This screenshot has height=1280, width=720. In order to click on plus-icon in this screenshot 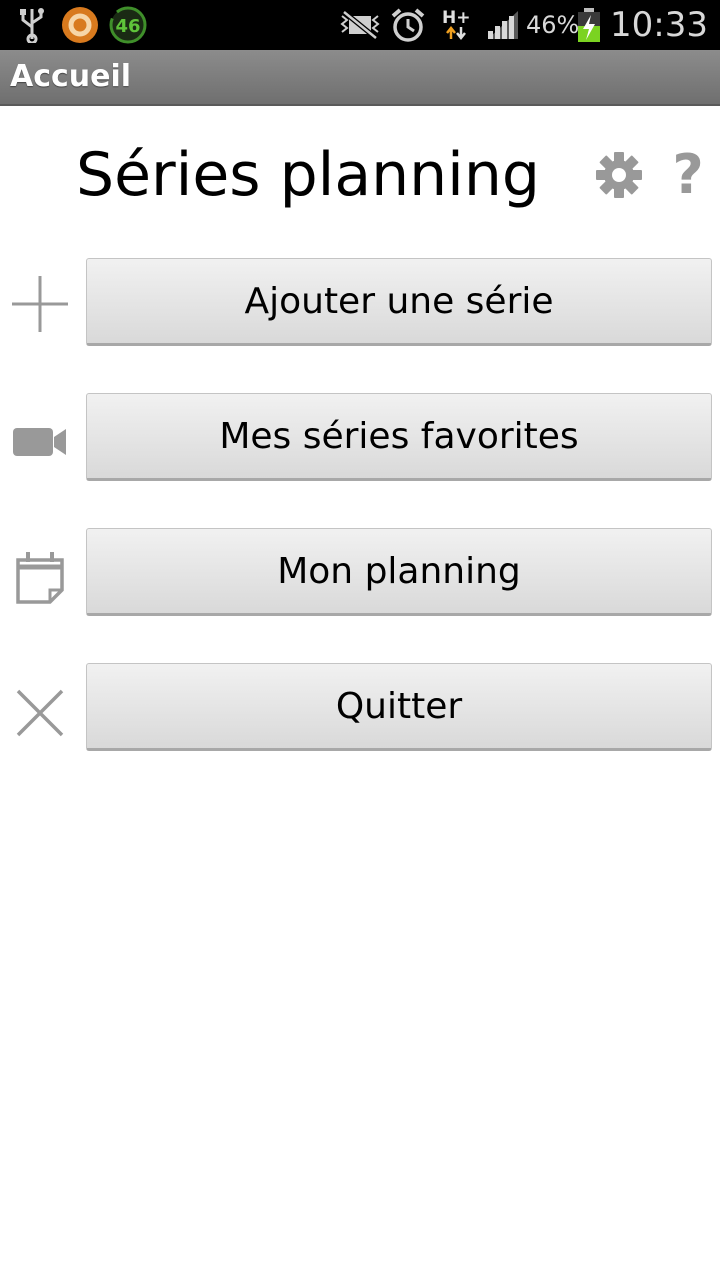, I will do `click(40, 304)`.